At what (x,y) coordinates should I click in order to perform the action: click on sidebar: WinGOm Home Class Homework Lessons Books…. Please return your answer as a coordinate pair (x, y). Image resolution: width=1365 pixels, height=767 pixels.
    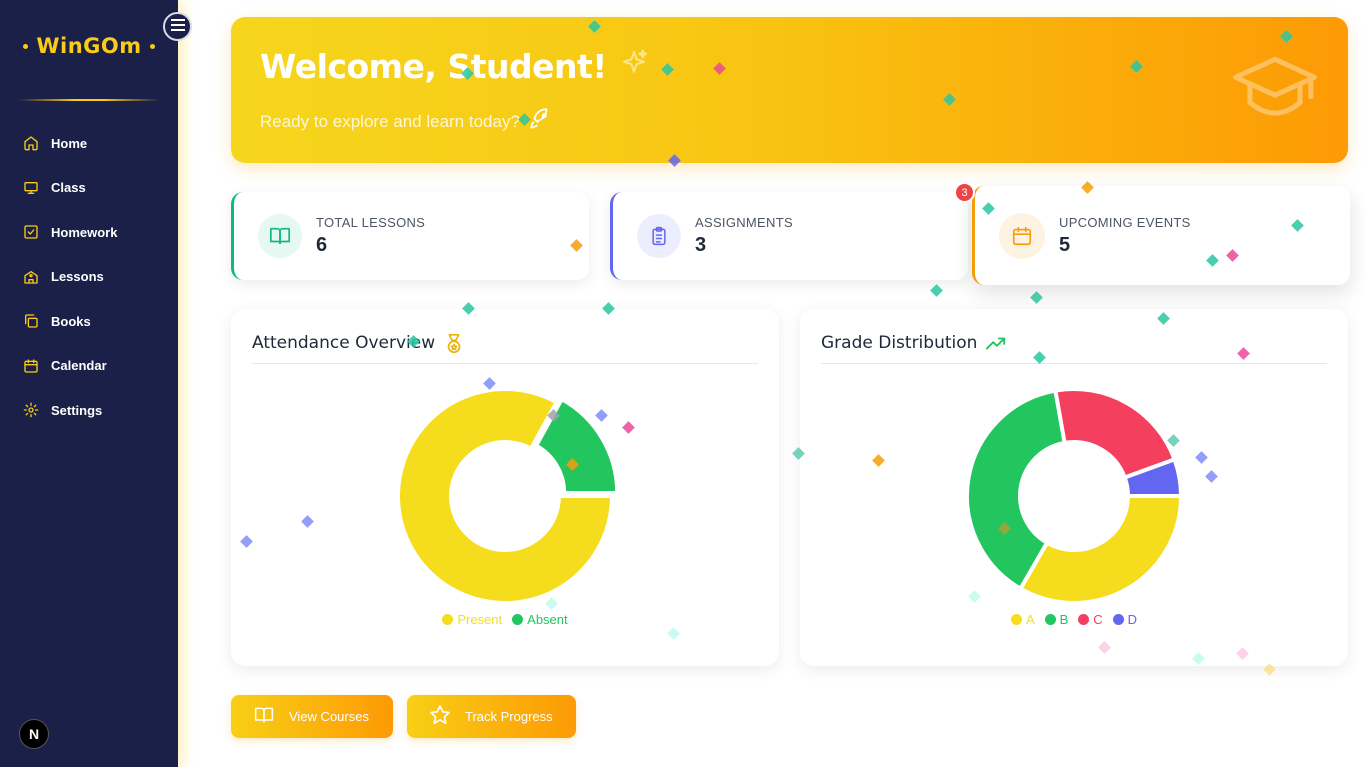
    Looking at the image, I should click on (89, 383).